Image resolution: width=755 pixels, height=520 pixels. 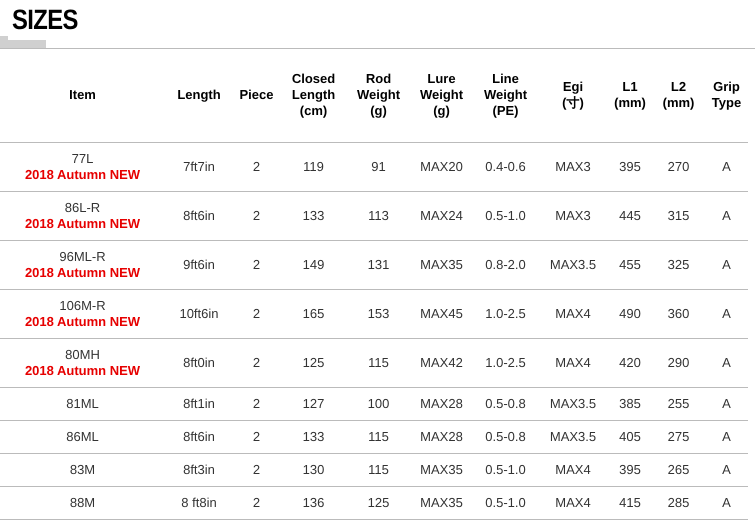 What do you see at coordinates (573, 216) in the screenshot?
I see `table-cell-text: MAX3` at bounding box center [573, 216].